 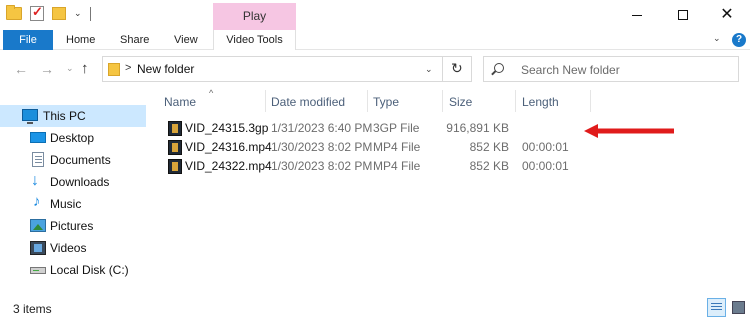 I want to click on customize-toolbar-chevron-icon: ⌄, so click(x=78, y=13).